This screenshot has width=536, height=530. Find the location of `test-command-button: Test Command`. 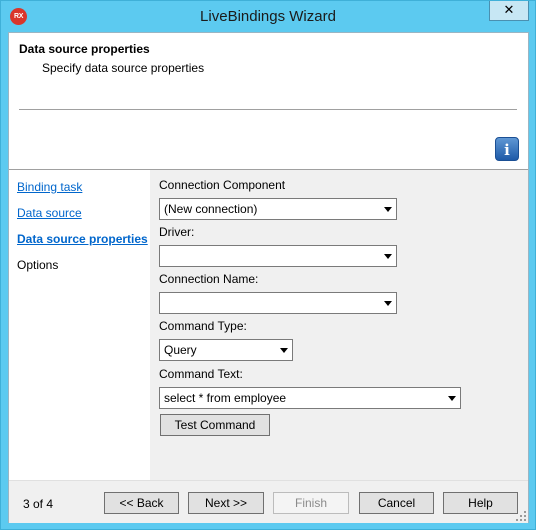

test-command-button: Test Command is located at coordinates (215, 425).